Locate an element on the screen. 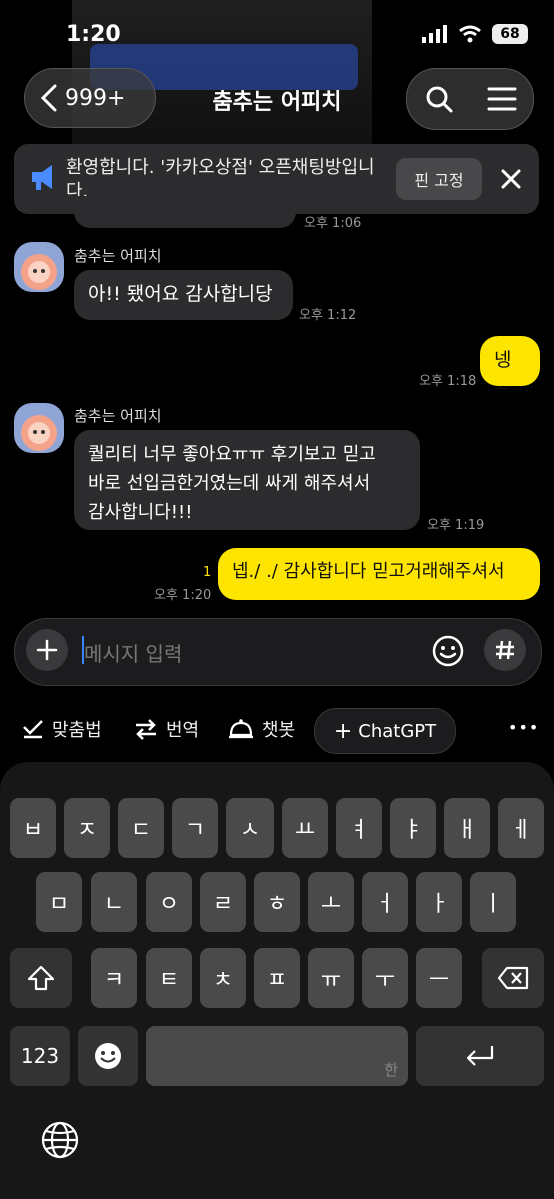  swap-arrows-icon is located at coordinates (146, 729).